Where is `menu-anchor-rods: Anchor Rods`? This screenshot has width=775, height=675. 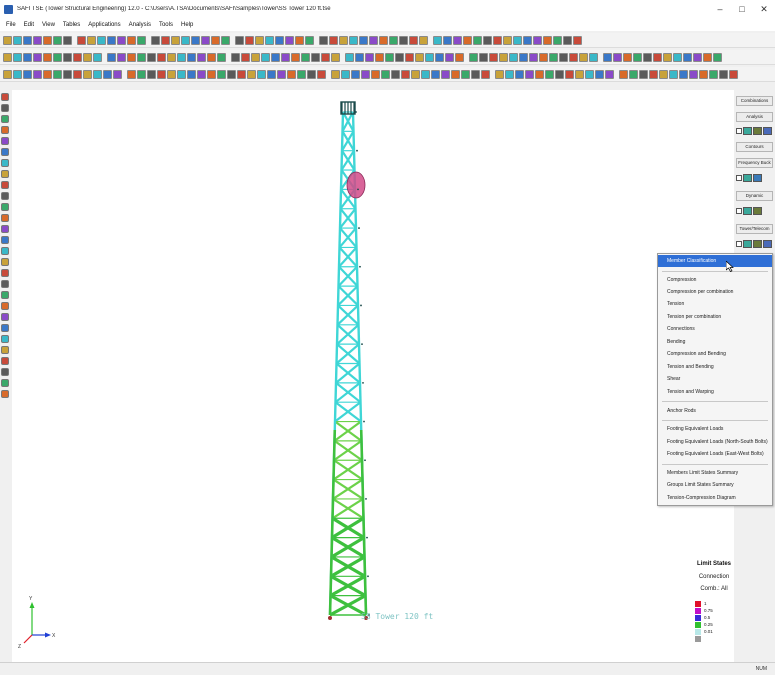
menu-anchor-rods: Anchor Rods is located at coordinates (715, 411).